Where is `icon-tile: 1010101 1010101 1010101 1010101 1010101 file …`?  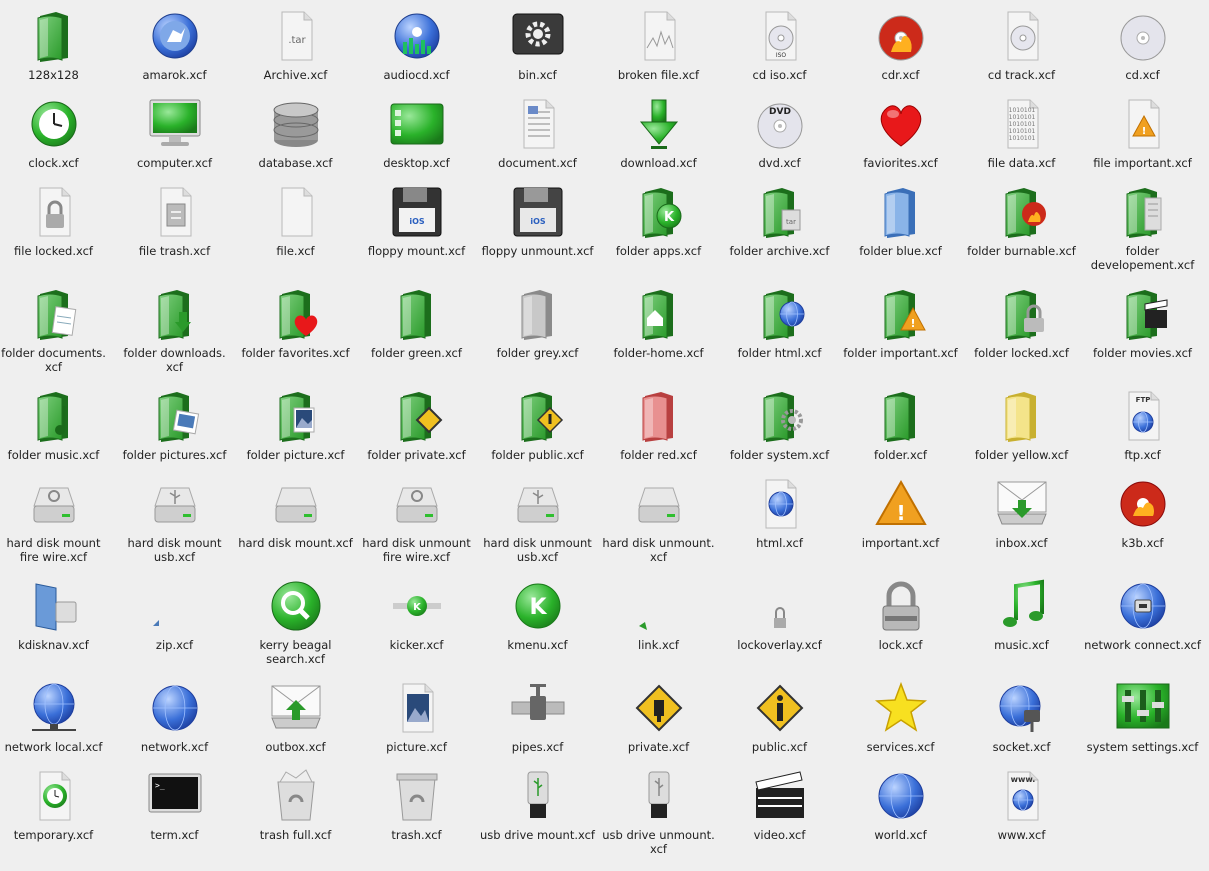
icon-tile: 1010101 1010101 1010101 1010101 1010101 file … is located at coordinates (1021, 133).